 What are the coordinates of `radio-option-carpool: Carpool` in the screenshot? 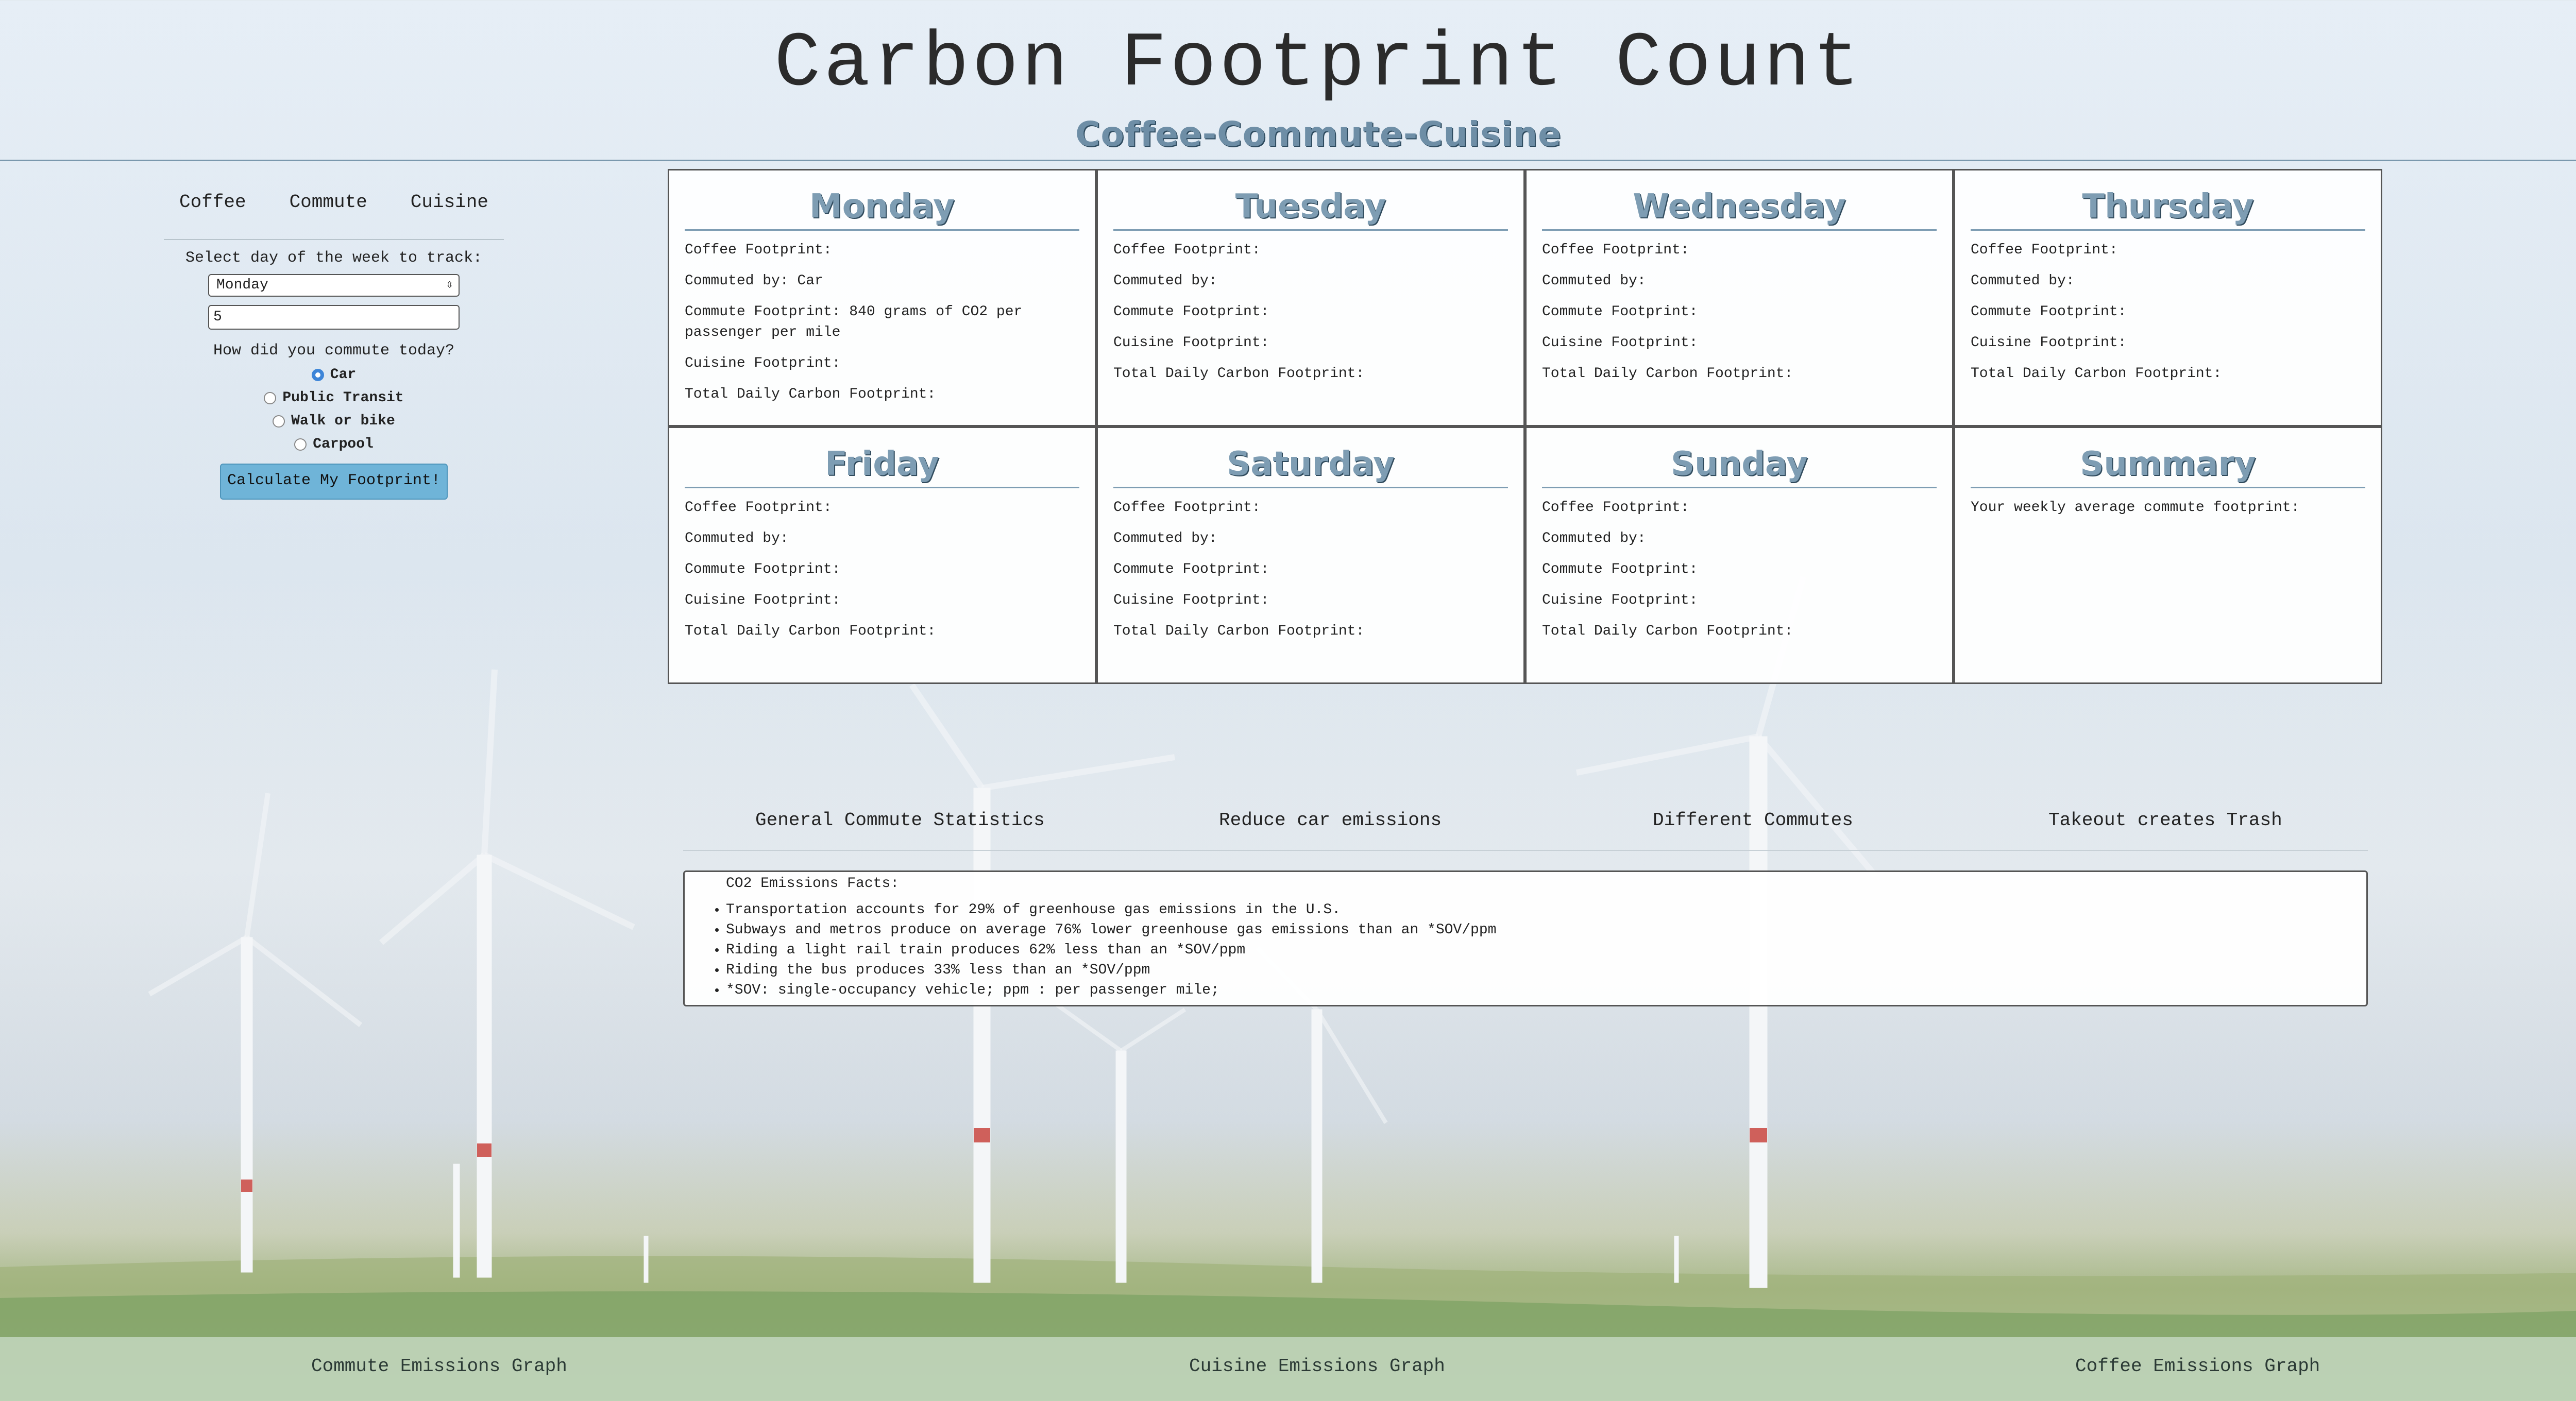 It's located at (334, 444).